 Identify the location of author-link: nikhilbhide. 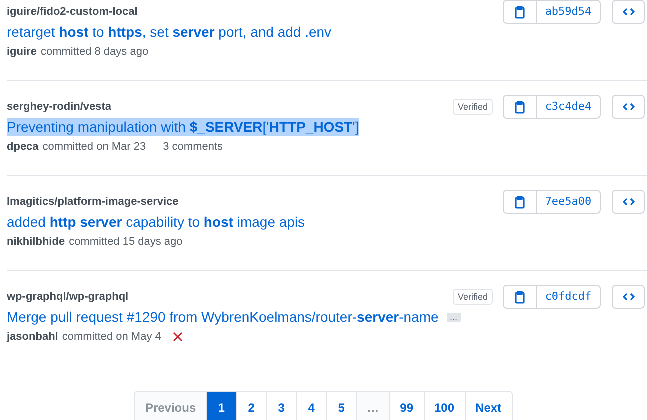
(36, 242).